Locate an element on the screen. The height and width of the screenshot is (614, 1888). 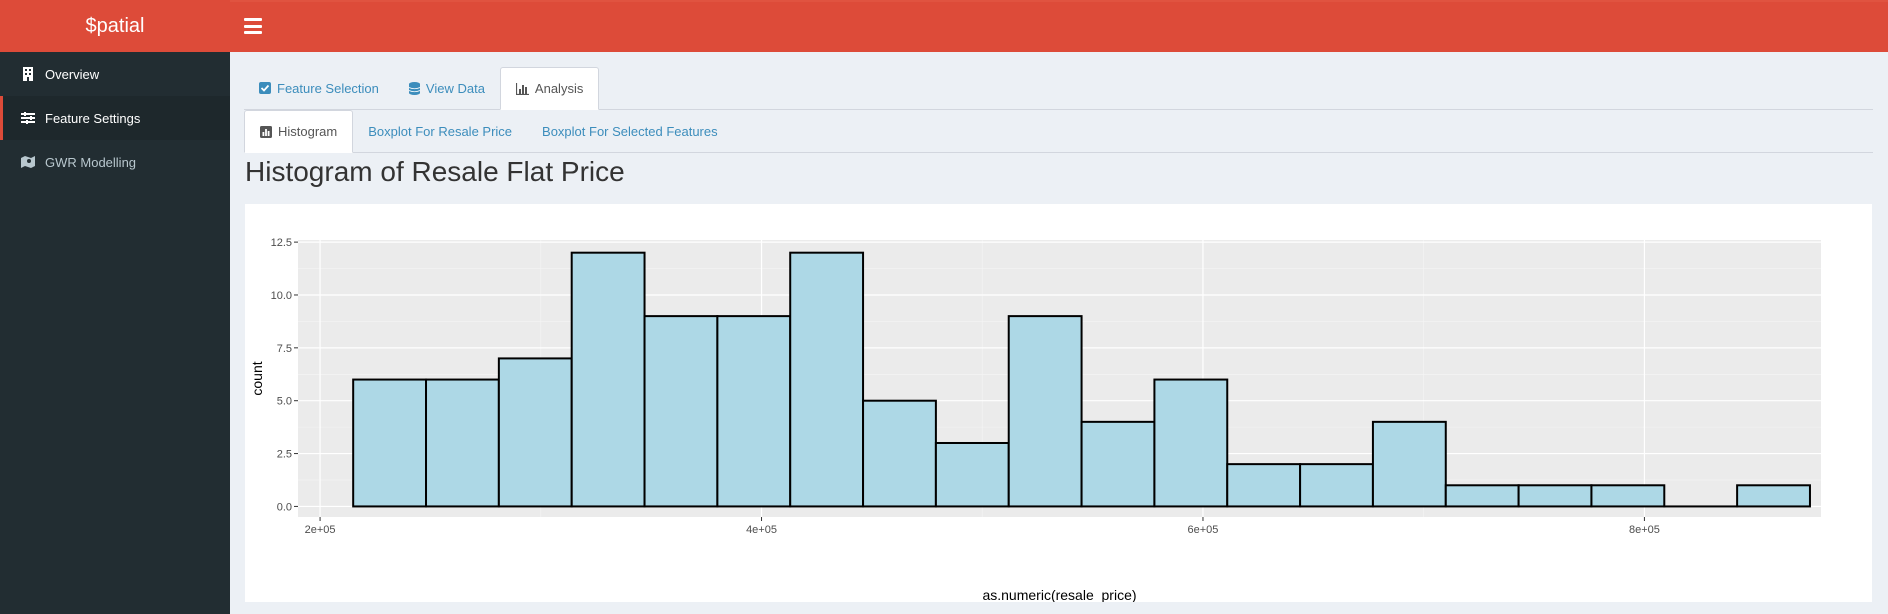
tab-analysis: Analysis is located at coordinates (549, 88).